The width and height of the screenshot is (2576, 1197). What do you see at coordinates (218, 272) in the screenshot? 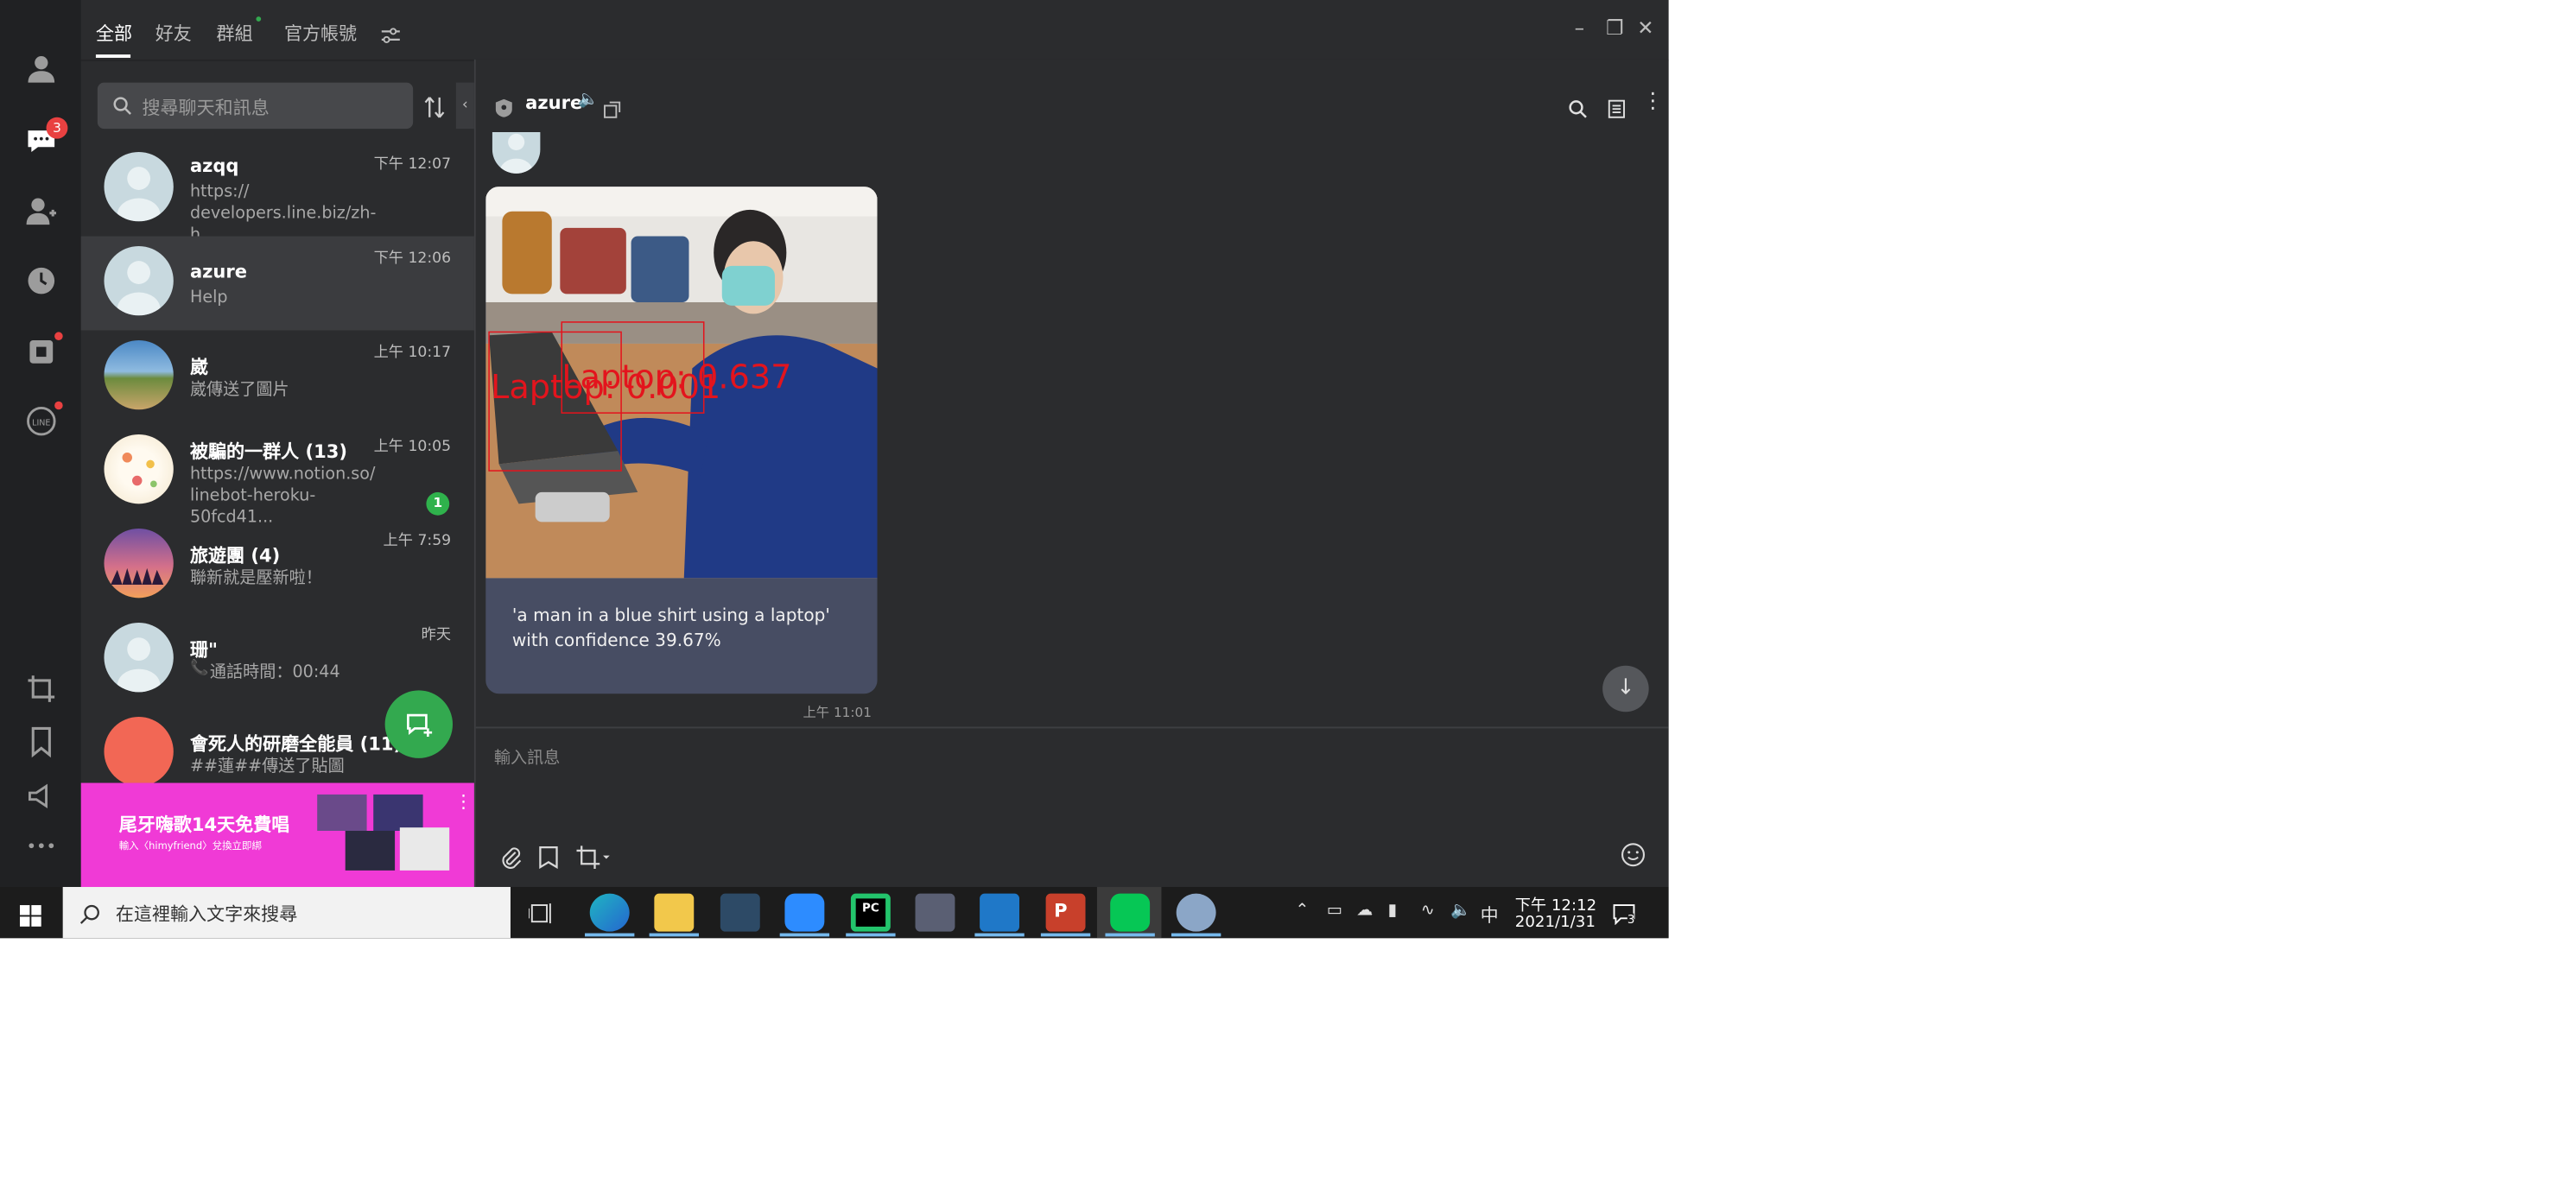
I see `chat-name: azure` at bounding box center [218, 272].